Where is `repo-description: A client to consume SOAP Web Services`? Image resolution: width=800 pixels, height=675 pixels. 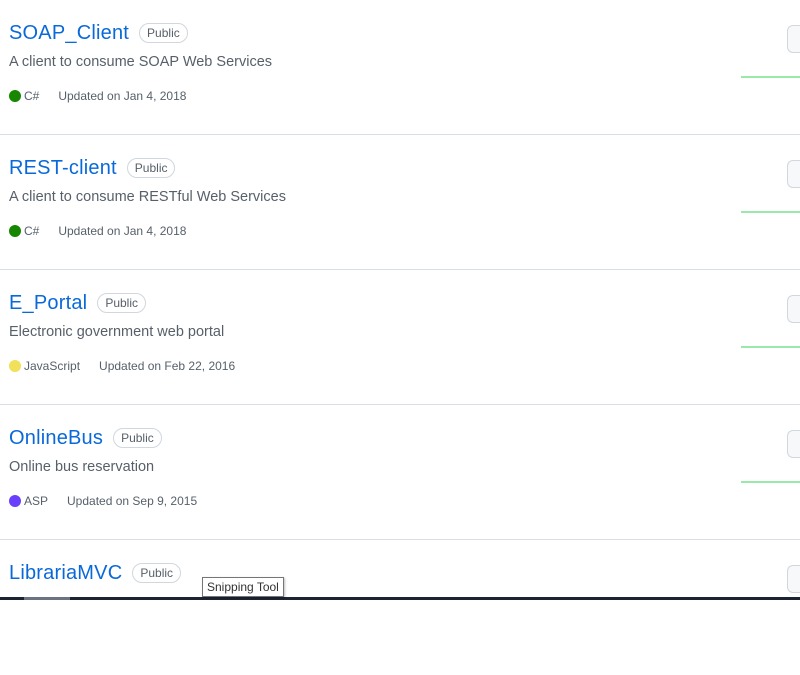 repo-description: A client to consume SOAP Web Services is located at coordinates (141, 62).